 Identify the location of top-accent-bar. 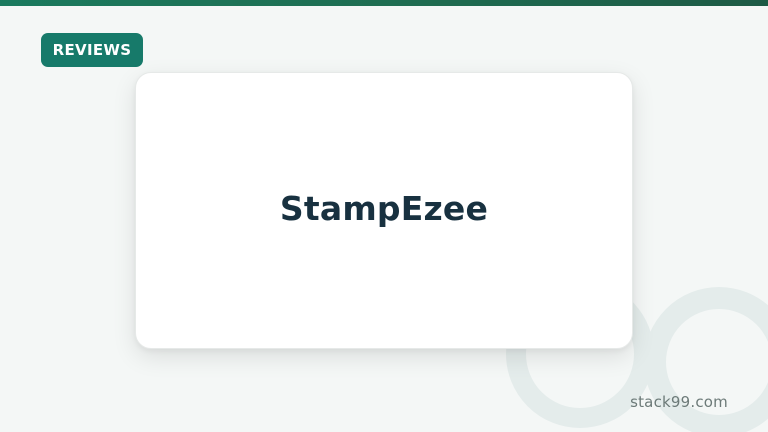
(384, 3).